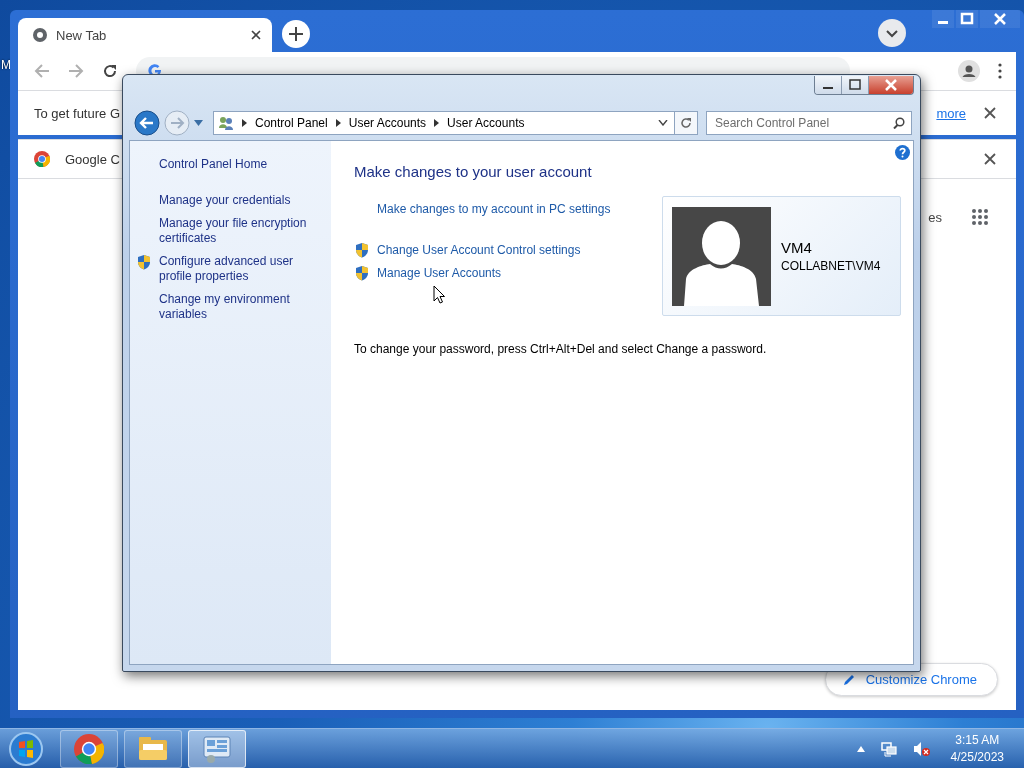 This screenshot has width=1024, height=768. Describe the element at coordinates (860, 748) in the screenshot. I see `show-hidden-icons-button` at that location.